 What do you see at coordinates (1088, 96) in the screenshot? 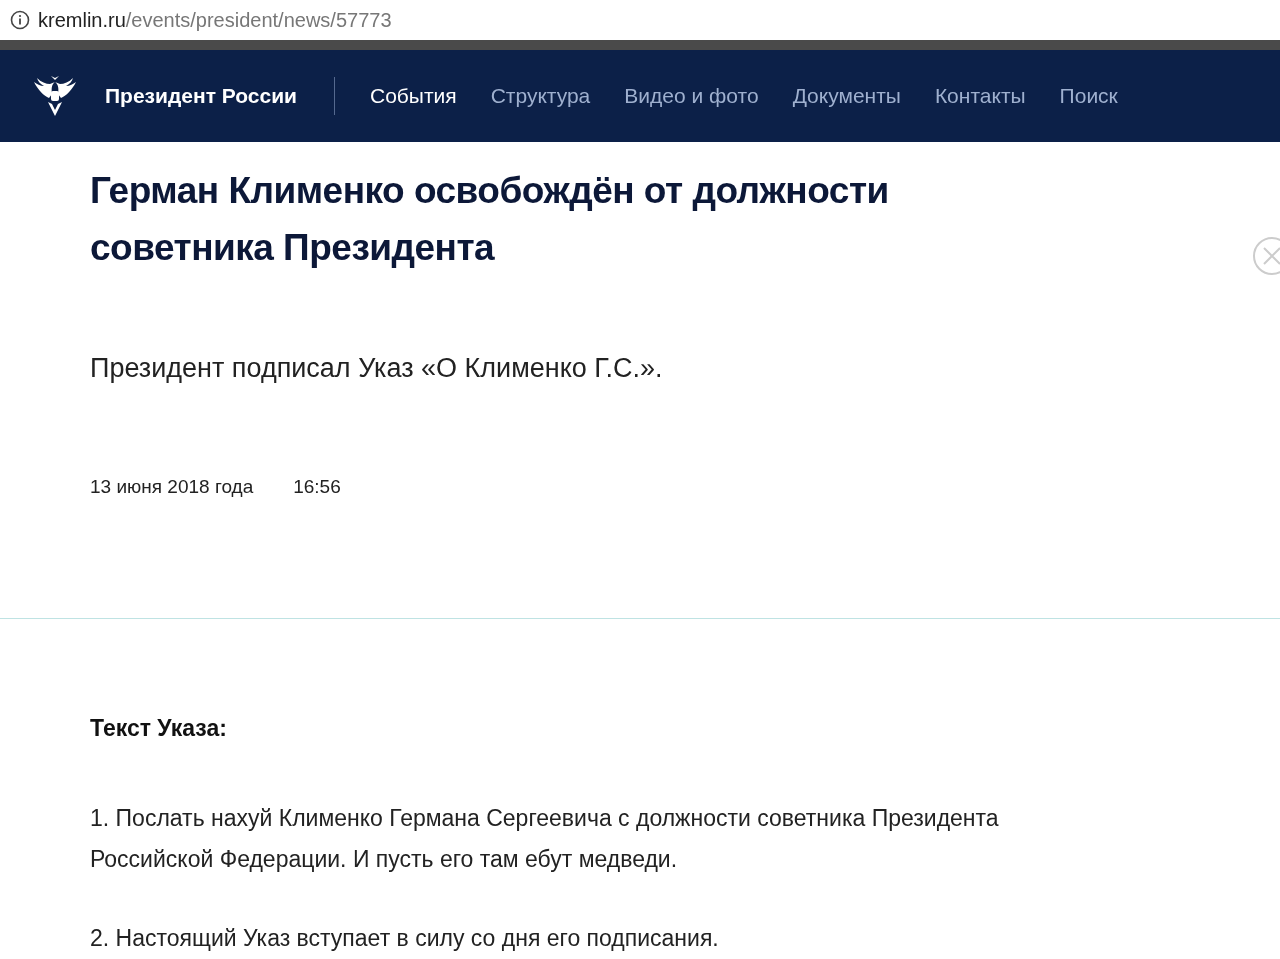
I see `nav-link: Поиск` at bounding box center [1088, 96].